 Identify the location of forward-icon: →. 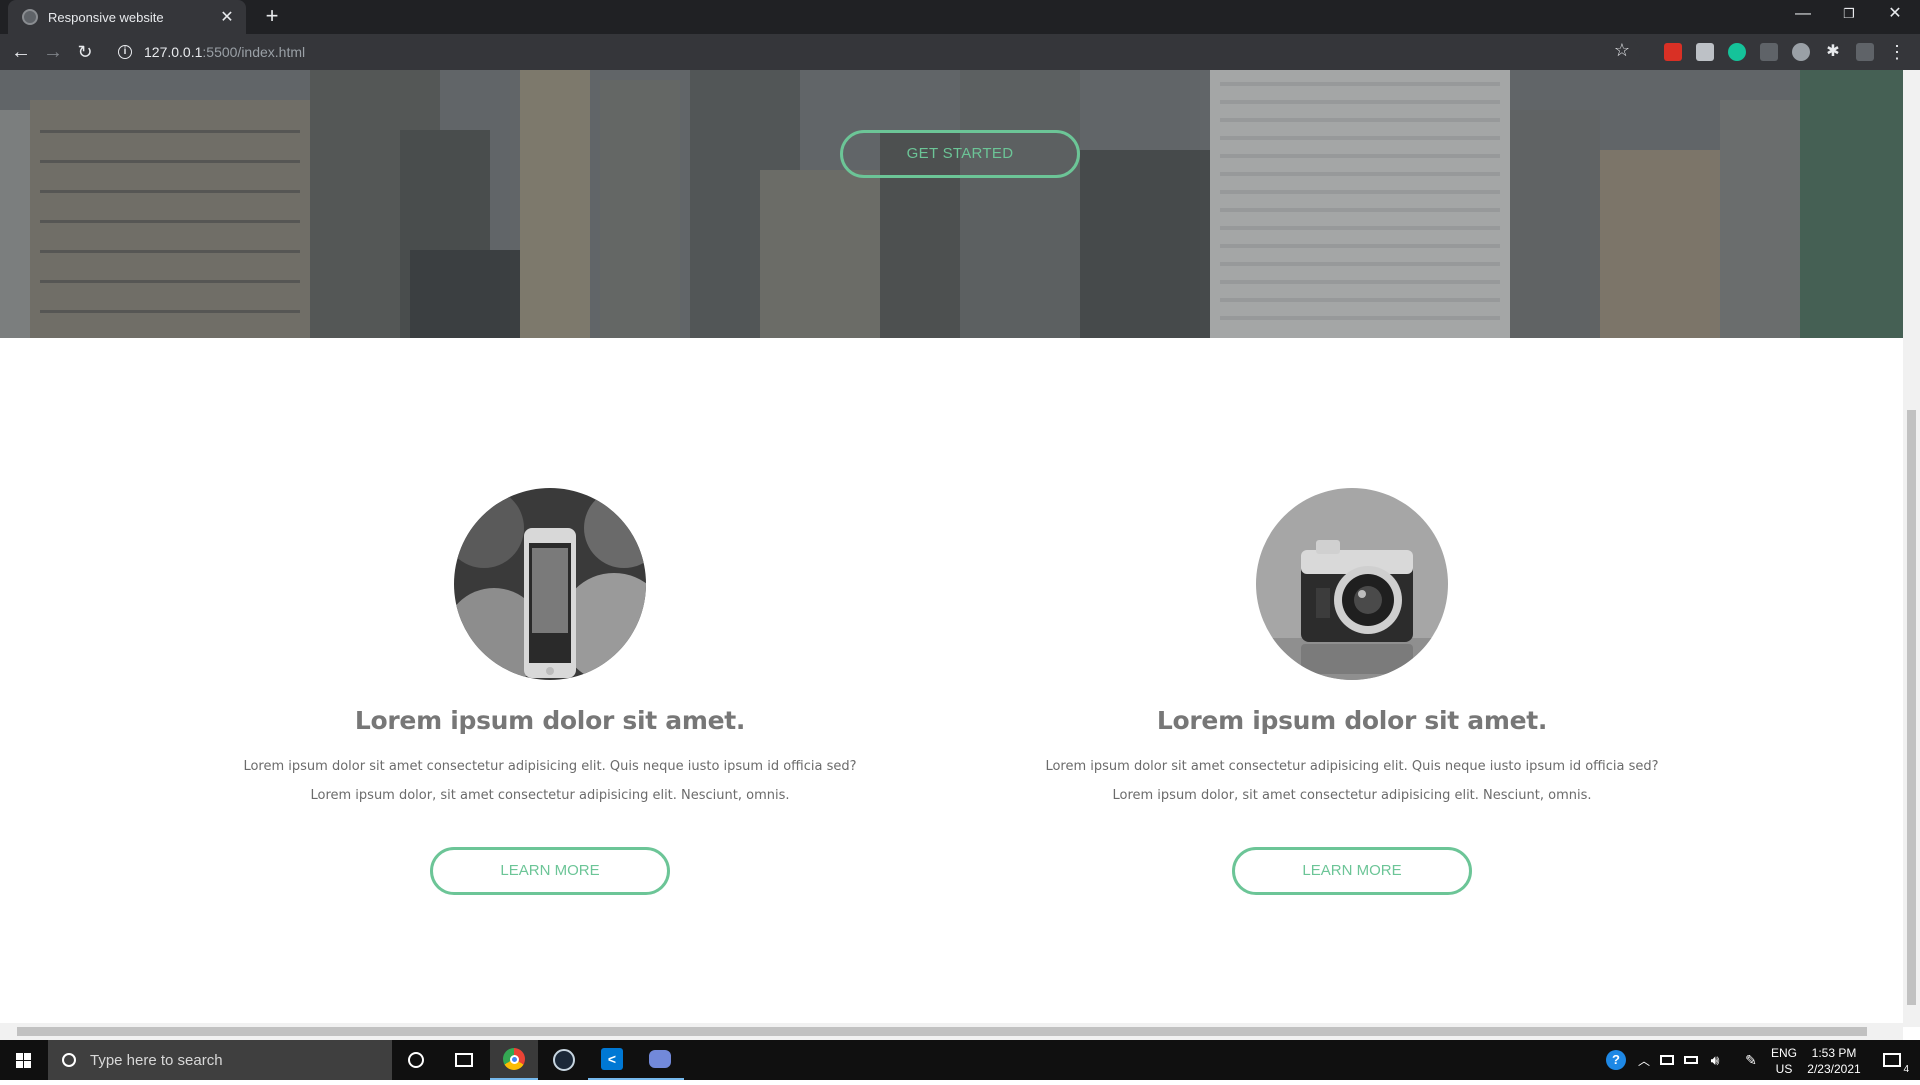
(53, 52).